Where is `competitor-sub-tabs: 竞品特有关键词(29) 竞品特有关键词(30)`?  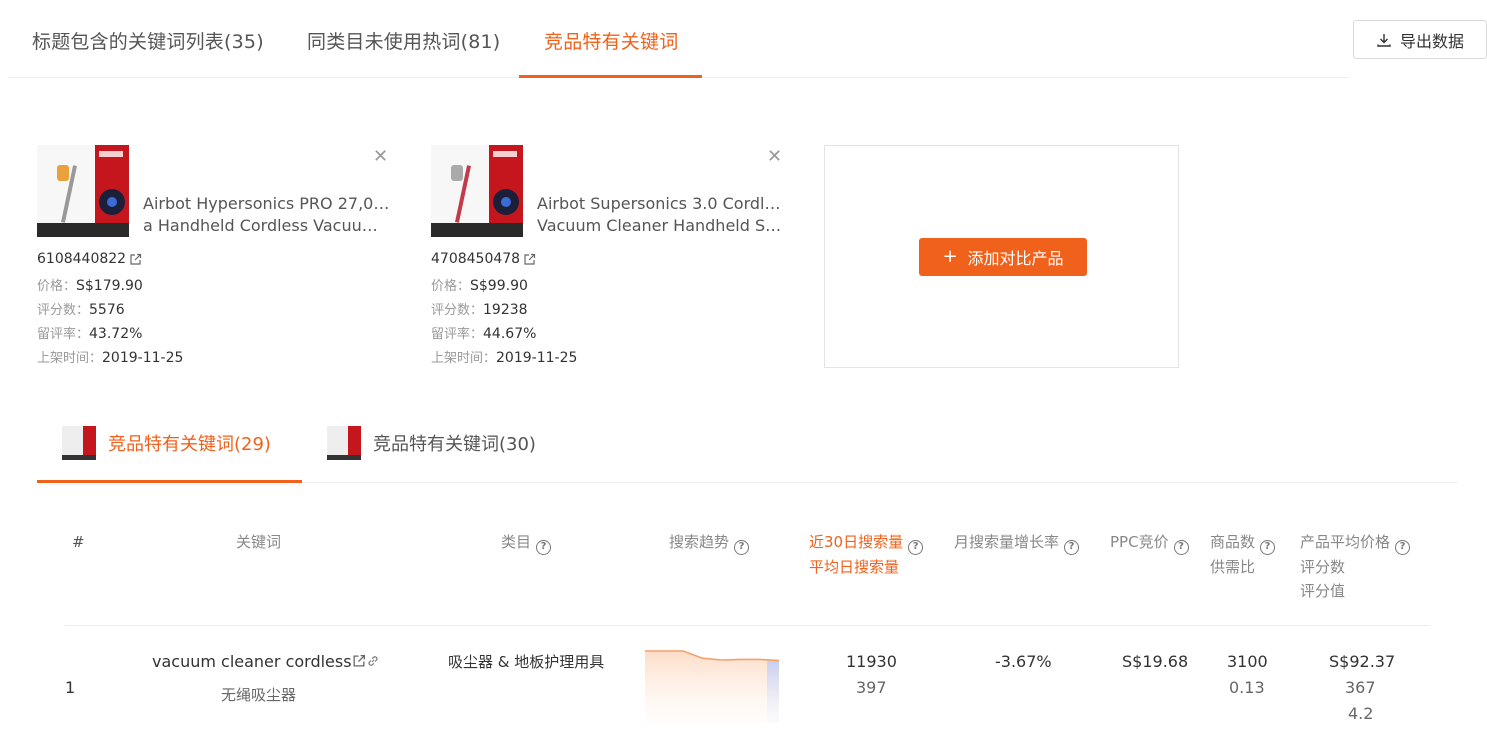 competitor-sub-tabs: 竞品特有关键词(29) 竞品特有关键词(30) is located at coordinates (747, 444).